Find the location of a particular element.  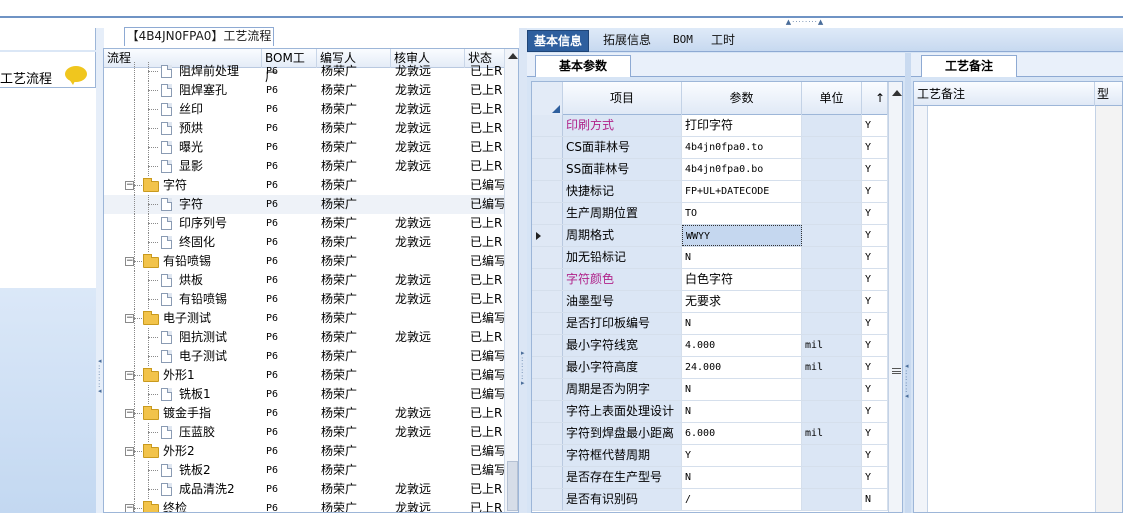

left-splitter-grip: ◂:::: ◂ is located at coordinates (100, 376).